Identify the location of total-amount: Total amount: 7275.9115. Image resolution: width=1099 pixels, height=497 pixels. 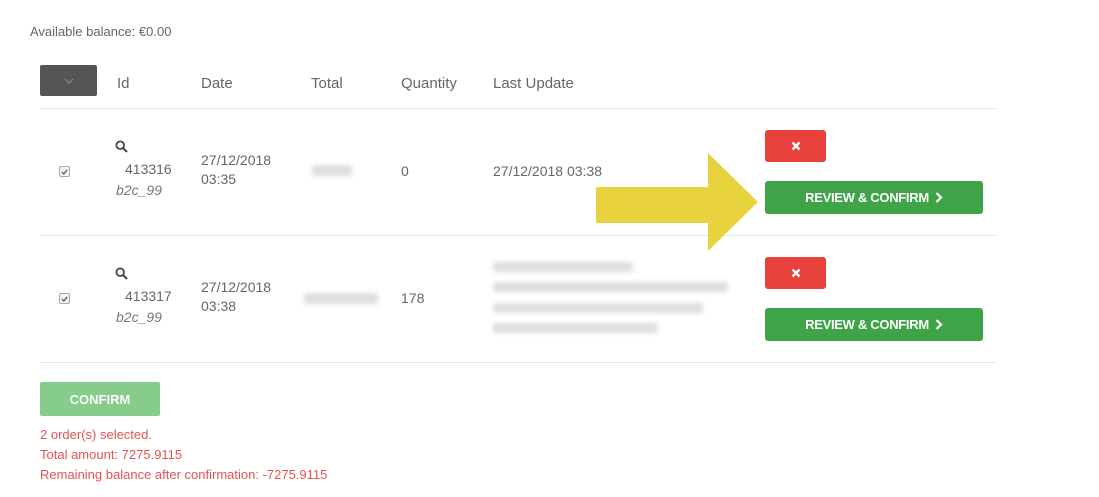
(111, 454).